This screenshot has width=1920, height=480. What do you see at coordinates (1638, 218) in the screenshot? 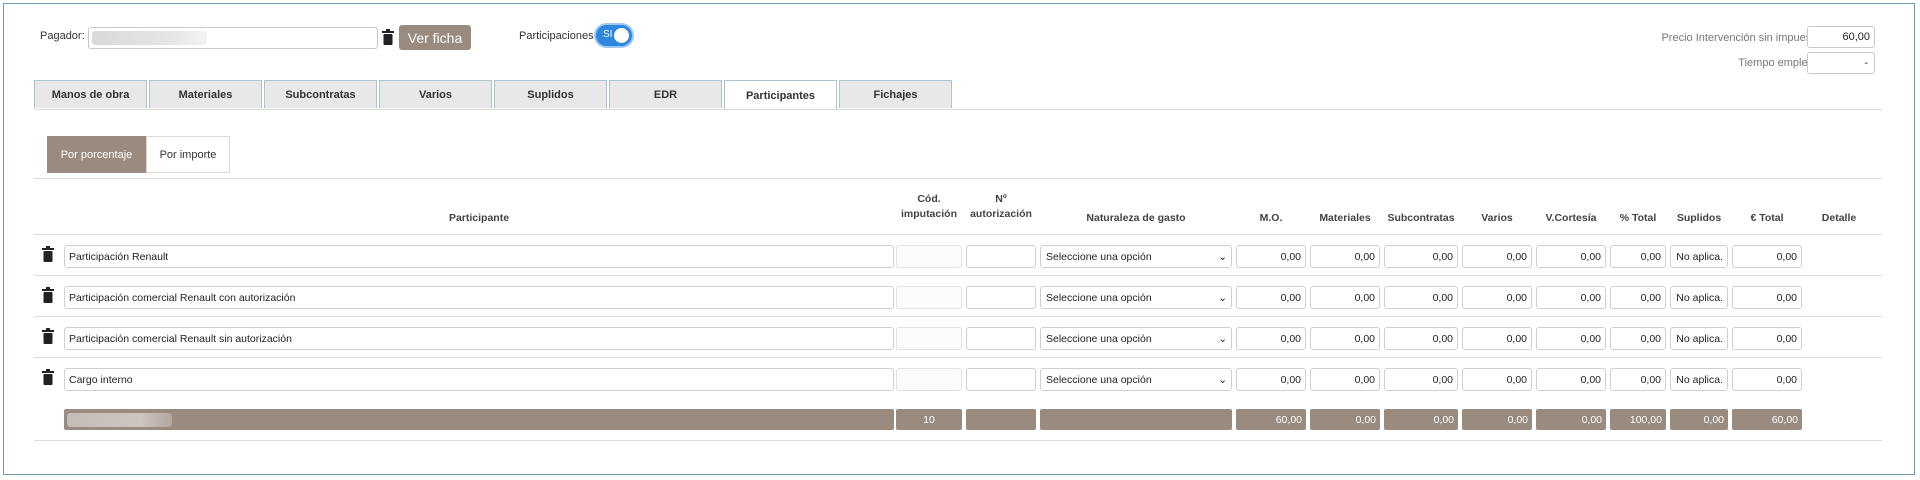
I see `col-ptotal: % Total` at bounding box center [1638, 218].